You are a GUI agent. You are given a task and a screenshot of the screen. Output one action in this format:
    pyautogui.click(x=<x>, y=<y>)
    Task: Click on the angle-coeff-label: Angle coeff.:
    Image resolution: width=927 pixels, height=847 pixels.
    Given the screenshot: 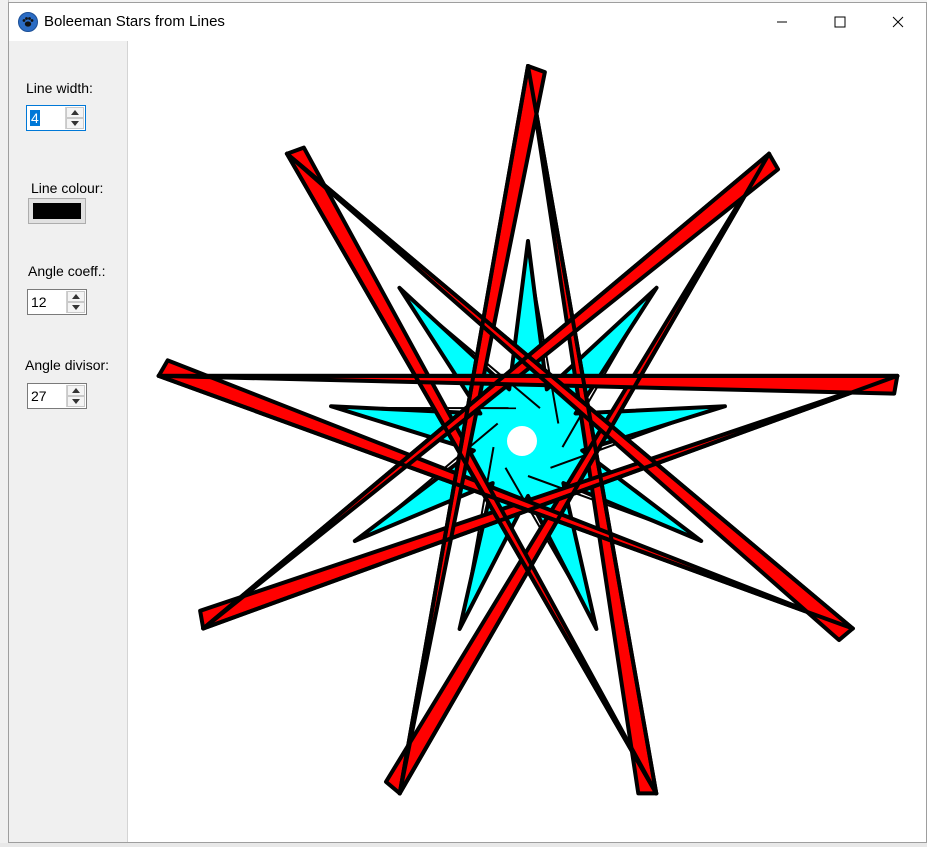 What is the action you would take?
    pyautogui.click(x=67, y=271)
    